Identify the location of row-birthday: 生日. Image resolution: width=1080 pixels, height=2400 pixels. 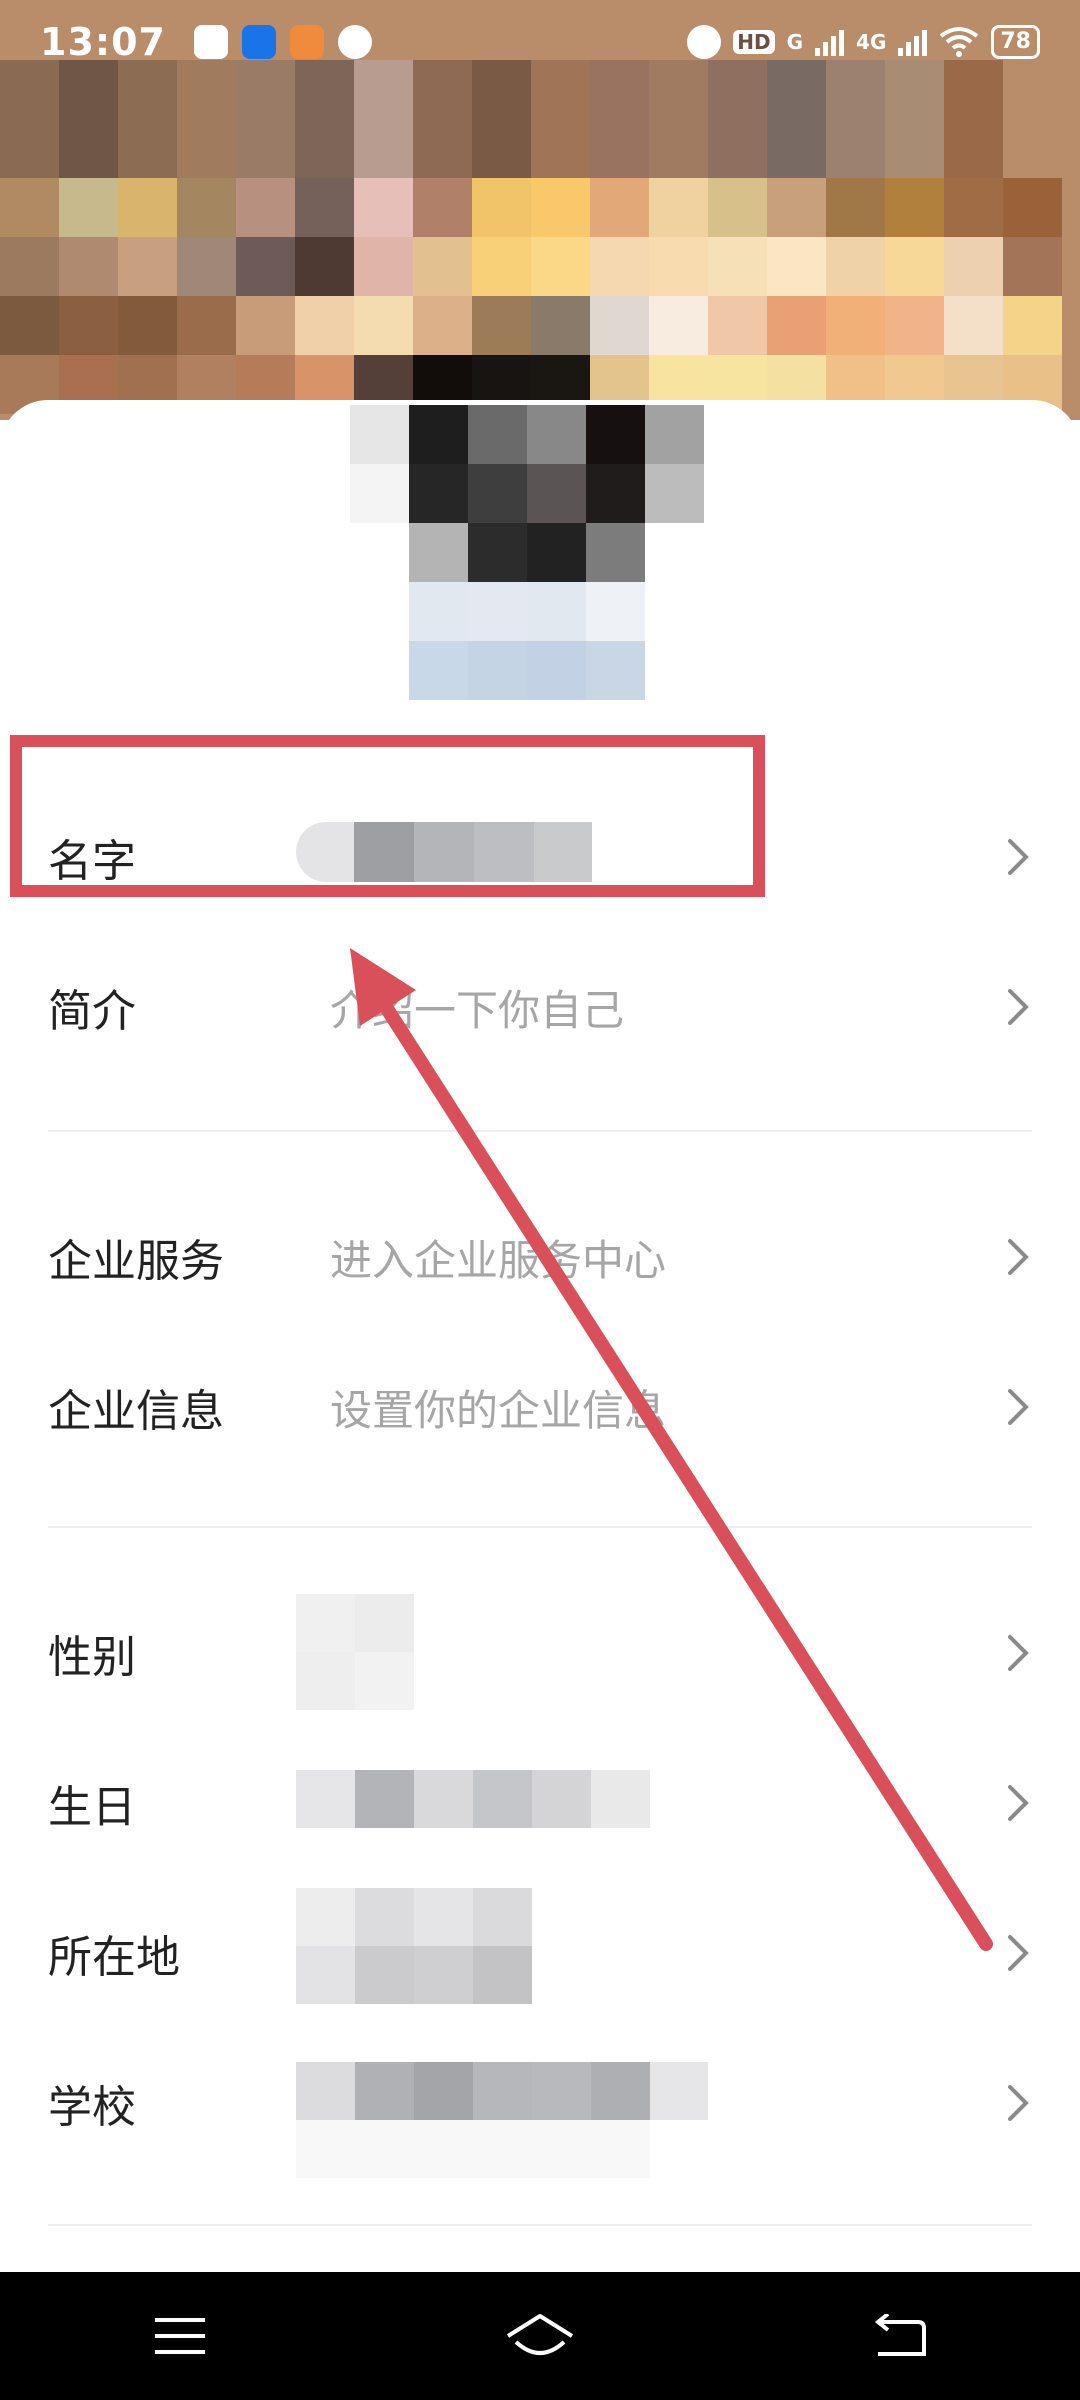
(540, 1803).